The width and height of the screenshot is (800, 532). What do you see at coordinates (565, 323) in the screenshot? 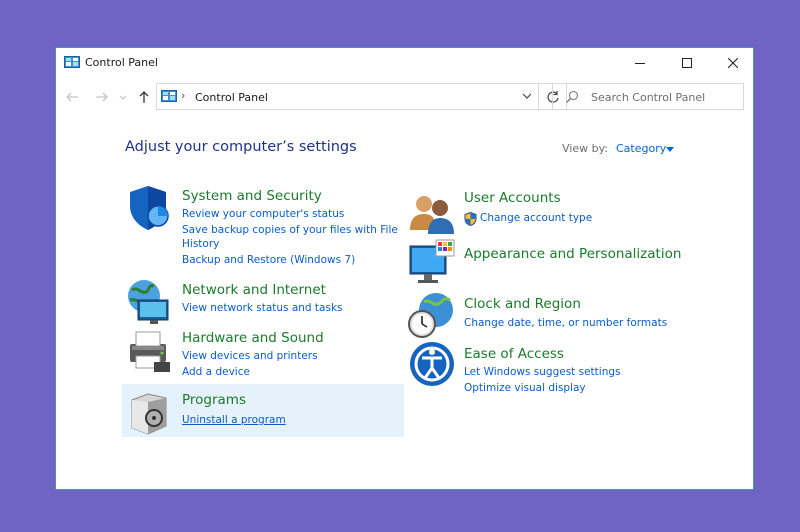
I see `change-date-time-link: Change date, time, or number formats` at bounding box center [565, 323].